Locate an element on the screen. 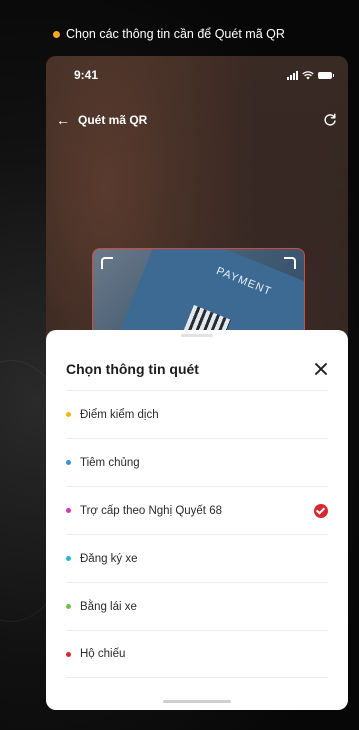 This screenshot has width=359, height=730. back-arrow-icon: ← is located at coordinates (65, 120).